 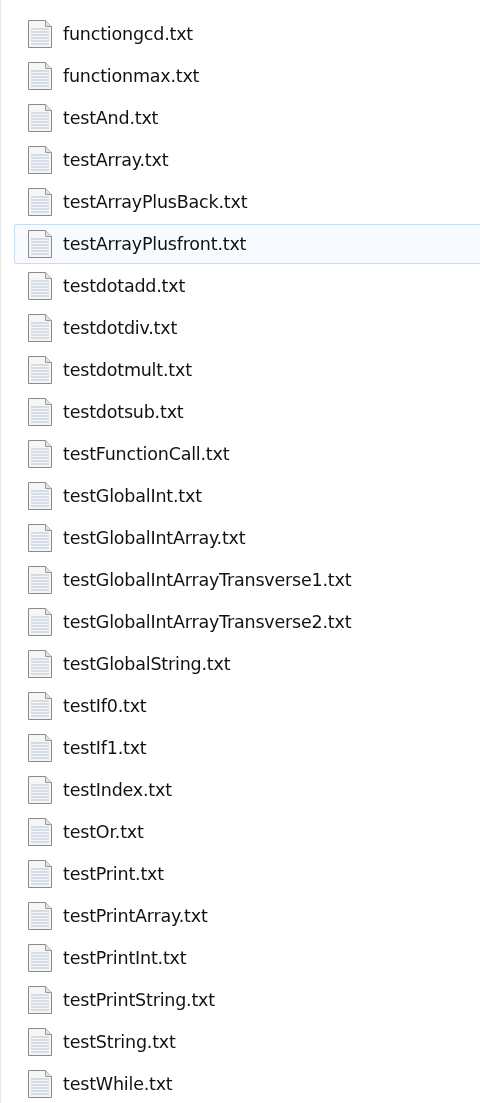 What do you see at coordinates (247, 412) in the screenshot?
I see `file-item: testdotsub.txt` at bounding box center [247, 412].